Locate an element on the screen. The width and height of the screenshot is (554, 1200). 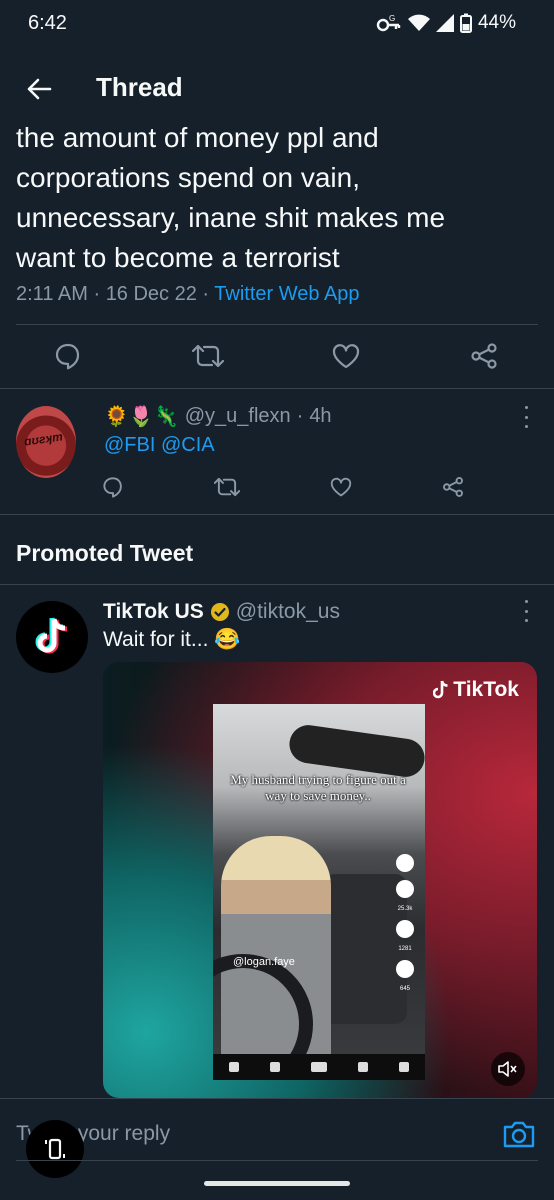
like-button is located at coordinates (346, 356).